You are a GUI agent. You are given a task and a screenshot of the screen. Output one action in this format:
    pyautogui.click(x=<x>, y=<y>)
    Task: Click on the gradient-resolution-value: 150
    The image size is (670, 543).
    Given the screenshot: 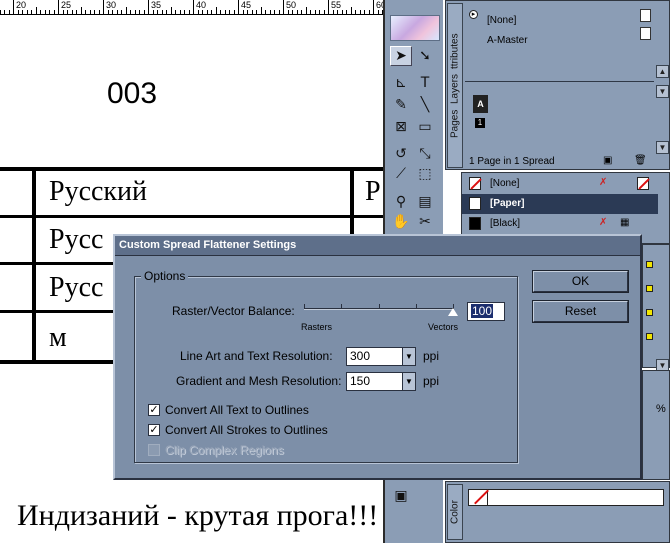 What is the action you would take?
    pyautogui.click(x=360, y=381)
    